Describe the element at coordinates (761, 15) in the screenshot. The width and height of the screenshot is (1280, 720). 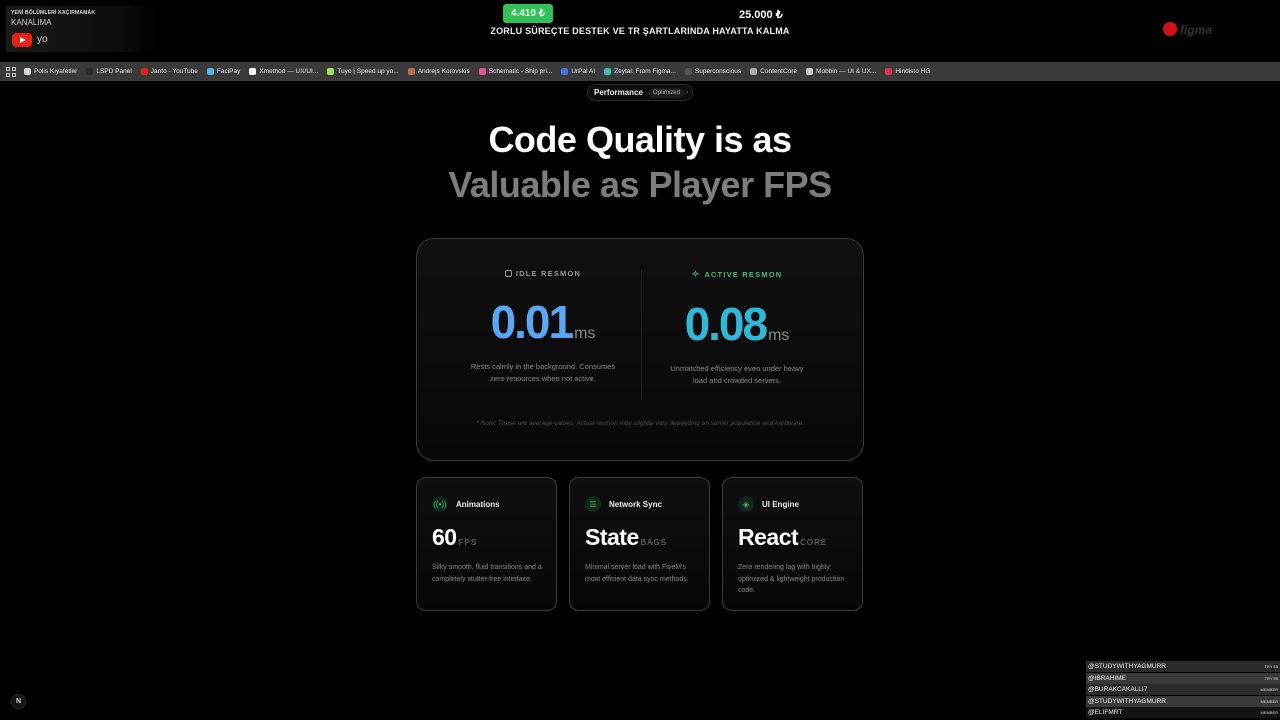
I see `donation-goal-target: 25.000 ₺` at that location.